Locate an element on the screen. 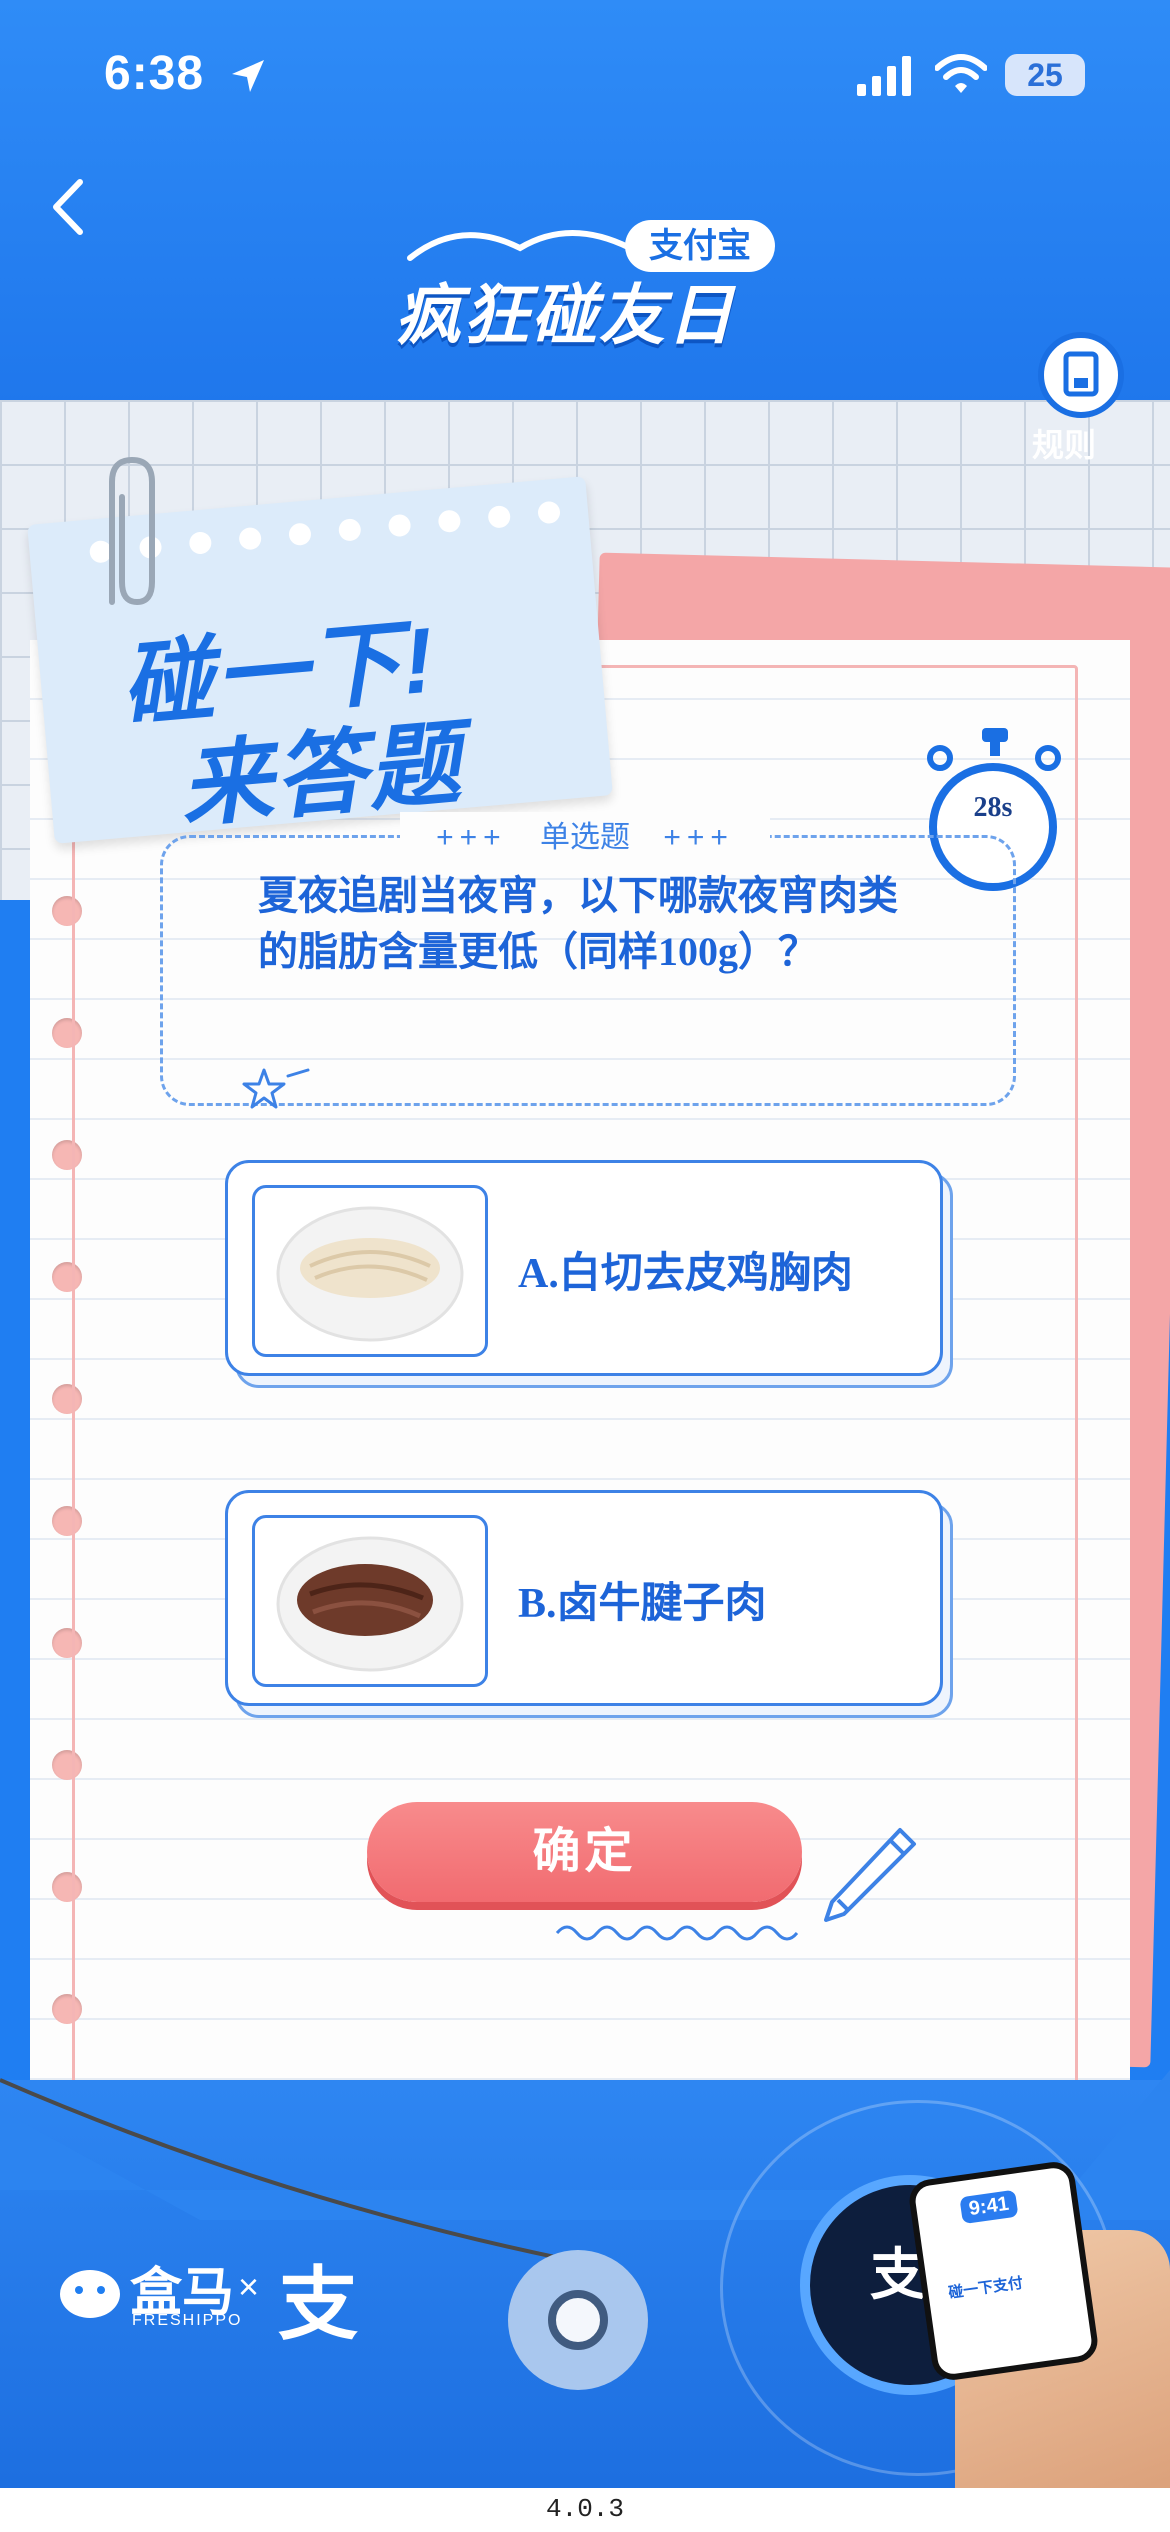 The height and width of the screenshot is (2532, 1170). braised-beef-plate-icon is located at coordinates (370, 1604).